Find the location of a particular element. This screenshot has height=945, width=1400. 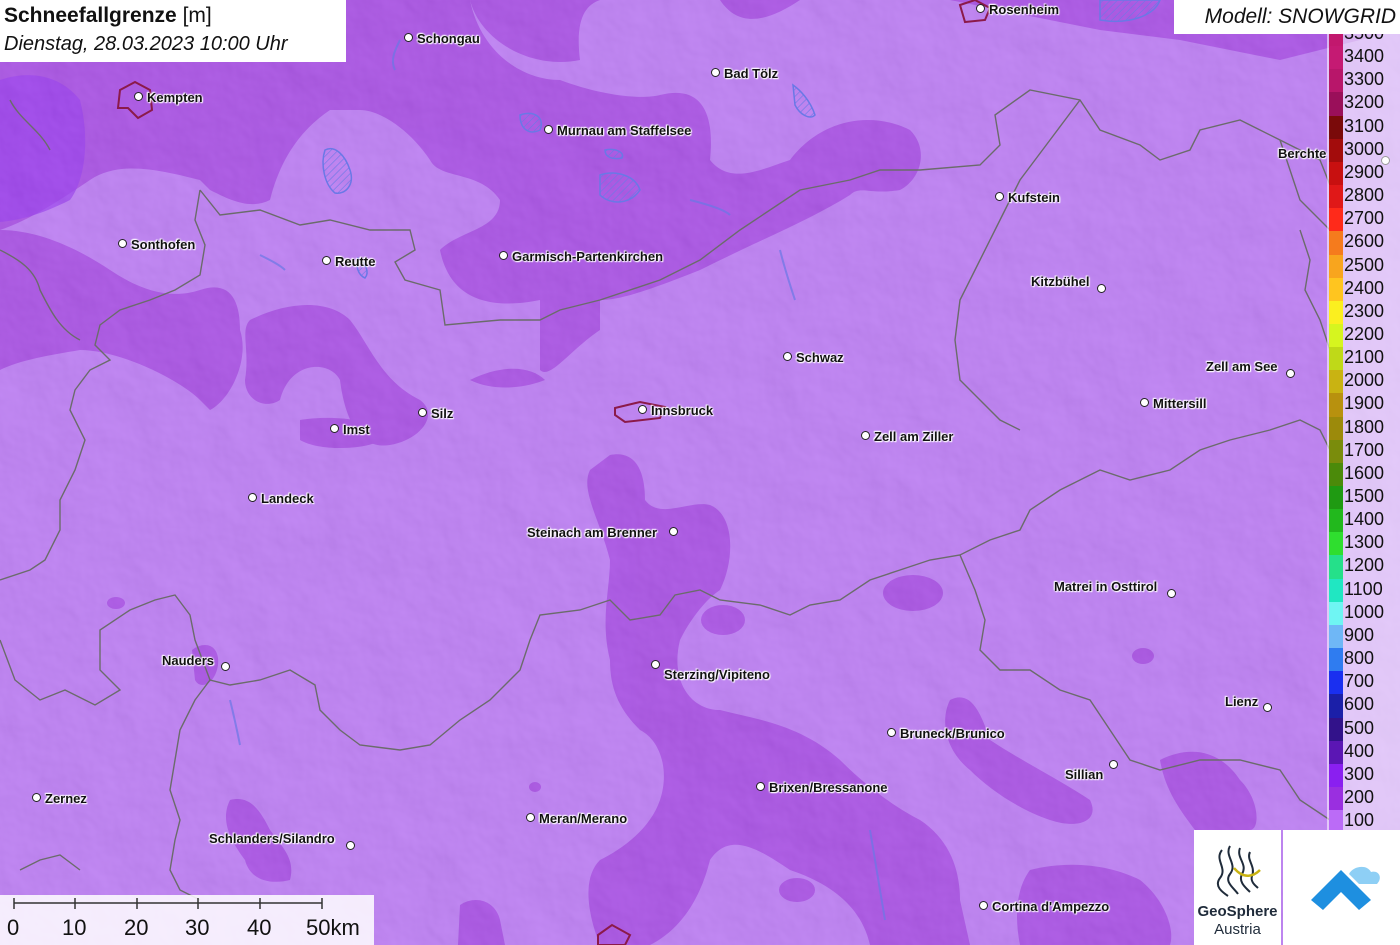

legend-label-2100: 2100 is located at coordinates (1364, 357).